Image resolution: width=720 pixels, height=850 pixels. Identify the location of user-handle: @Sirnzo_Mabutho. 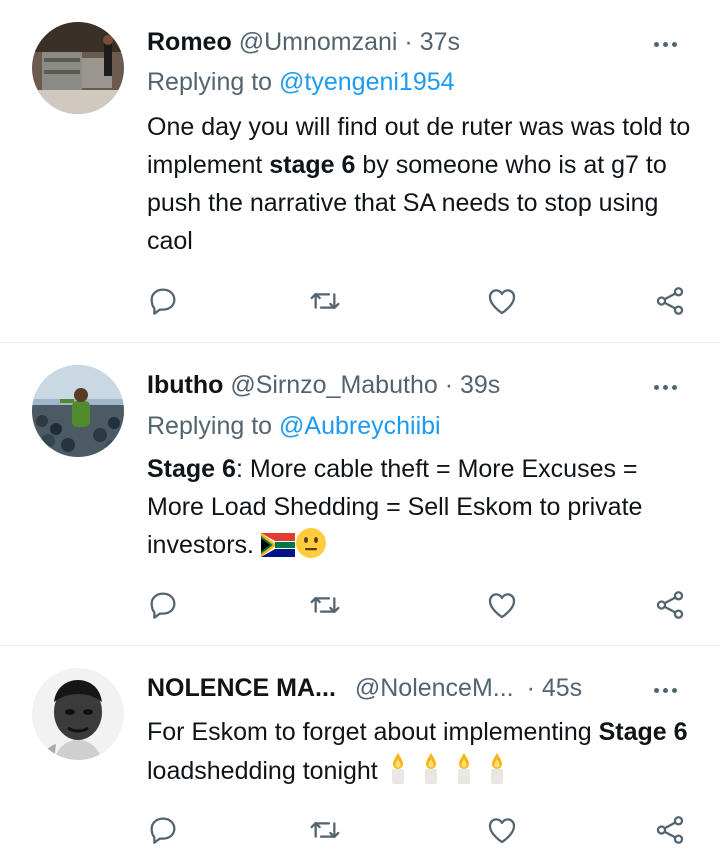
(333, 385).